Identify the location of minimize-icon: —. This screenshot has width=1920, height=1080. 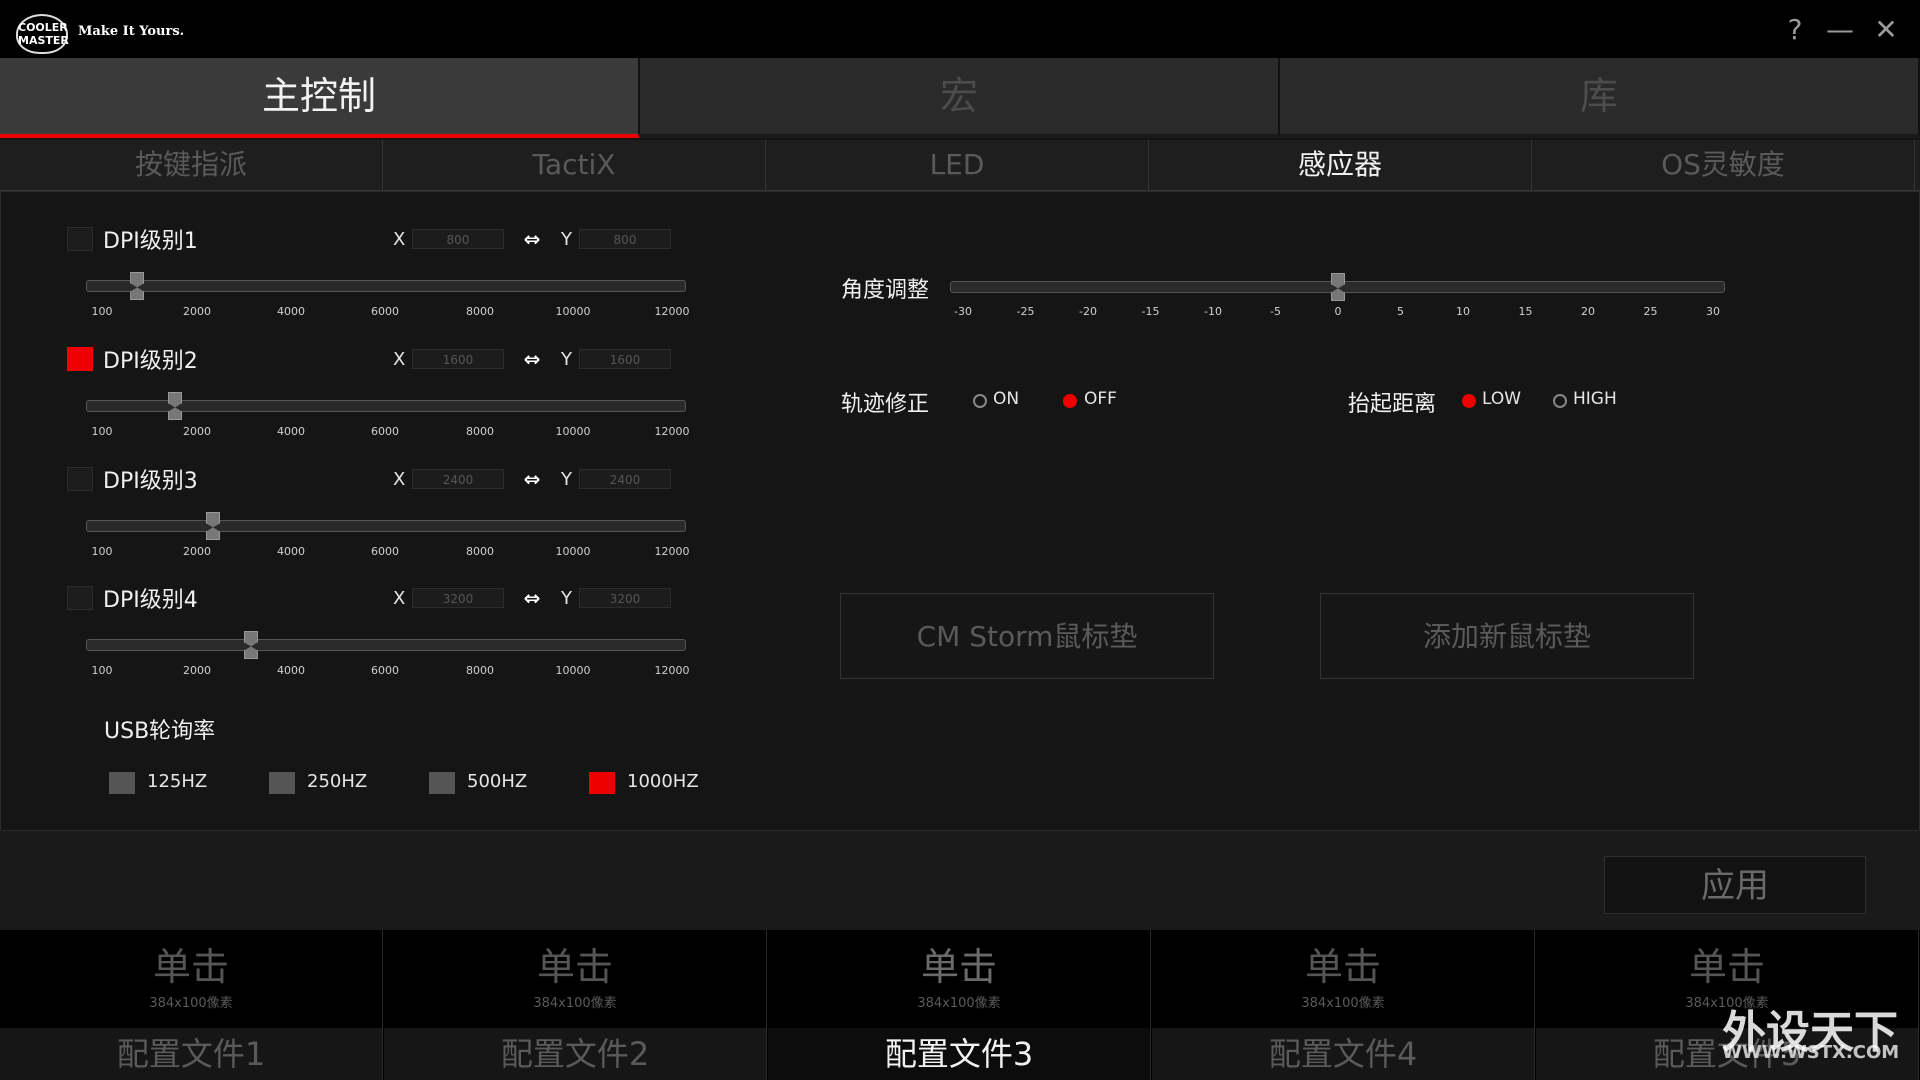
(1840, 30).